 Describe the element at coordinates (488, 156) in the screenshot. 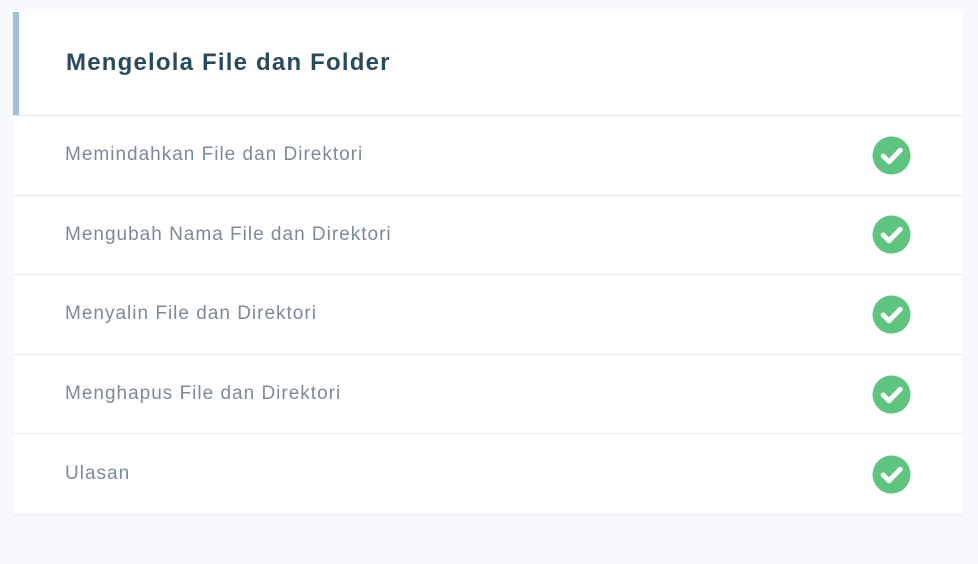

I see `lesson-item: Memindahkan File dan Direktori` at that location.